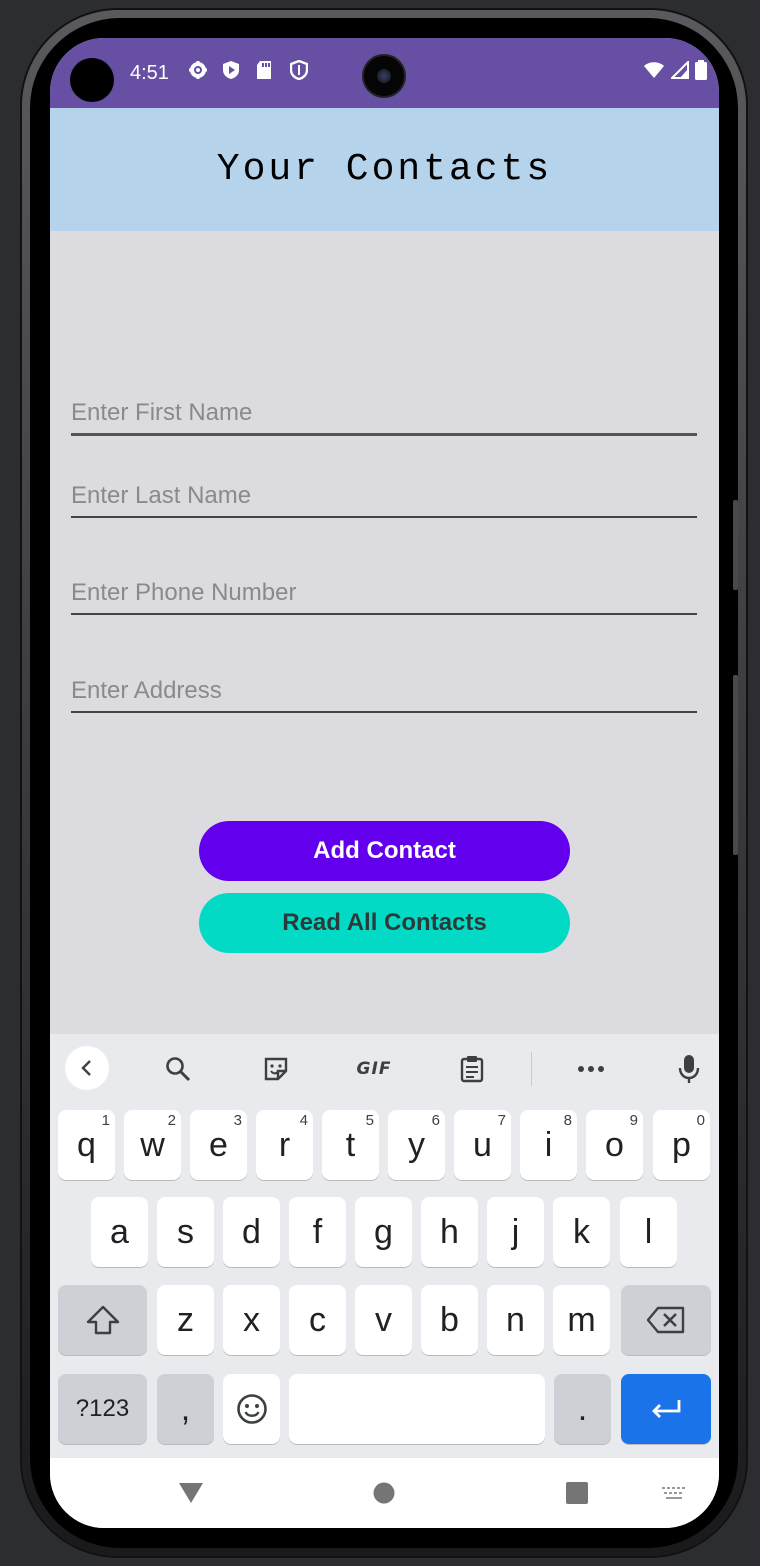 The width and height of the screenshot is (760, 1566). I want to click on key-c: c, so click(317, 1320).